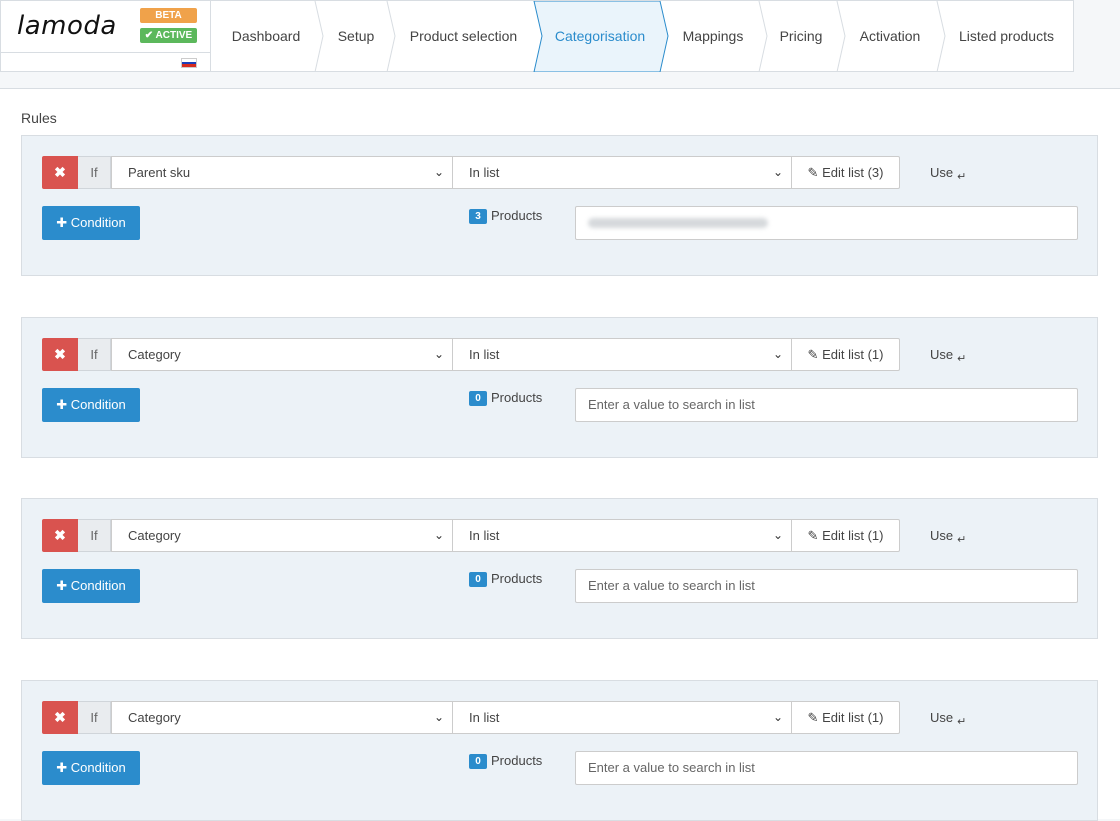 This screenshot has height=821, width=1120. What do you see at coordinates (678, 223) in the screenshot?
I see `blurred-search-value` at bounding box center [678, 223].